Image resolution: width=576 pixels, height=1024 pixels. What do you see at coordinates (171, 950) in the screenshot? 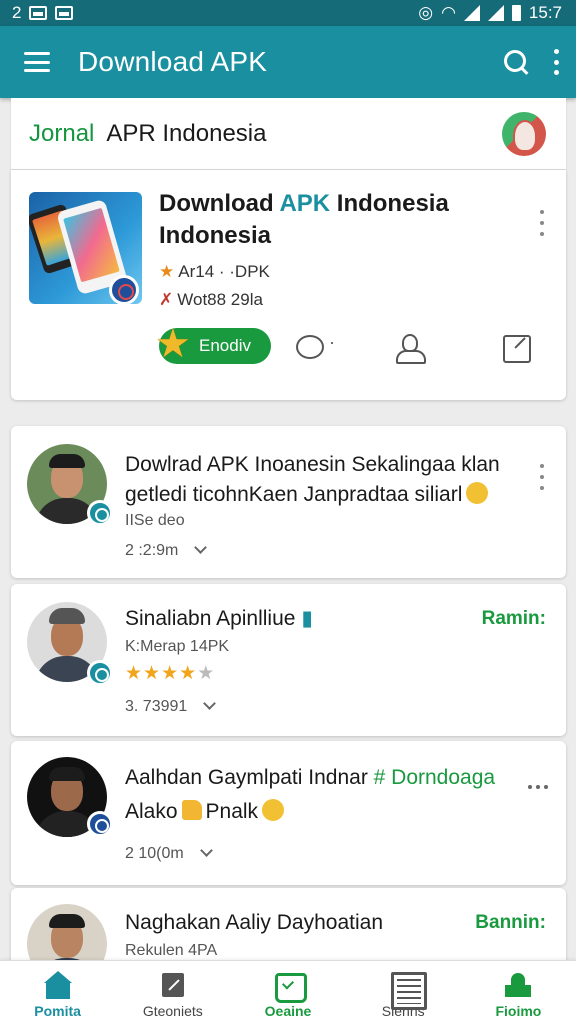
I see `post-sub: Rekulen 4PA` at bounding box center [171, 950].